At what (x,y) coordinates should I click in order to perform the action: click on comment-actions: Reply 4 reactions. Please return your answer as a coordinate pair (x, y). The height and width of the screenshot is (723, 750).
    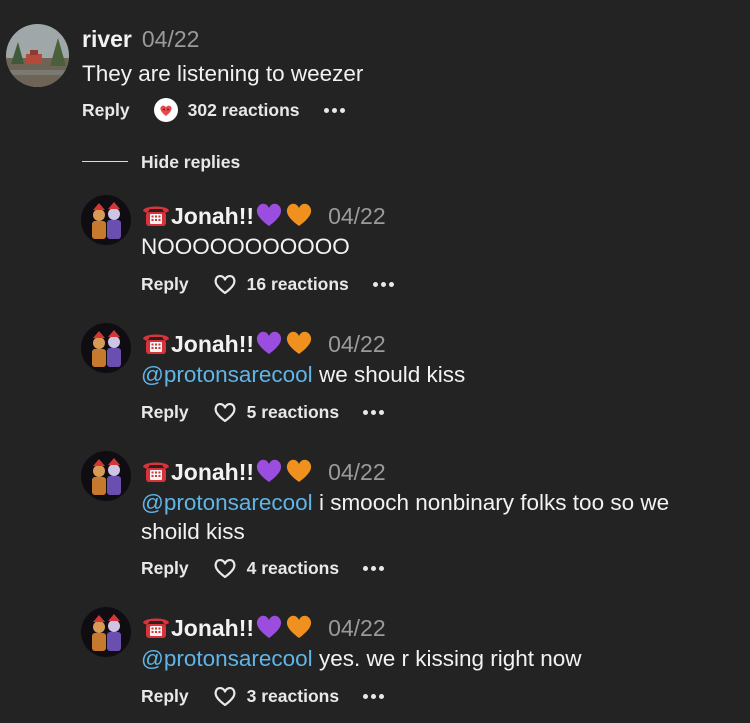
    Looking at the image, I should click on (263, 568).